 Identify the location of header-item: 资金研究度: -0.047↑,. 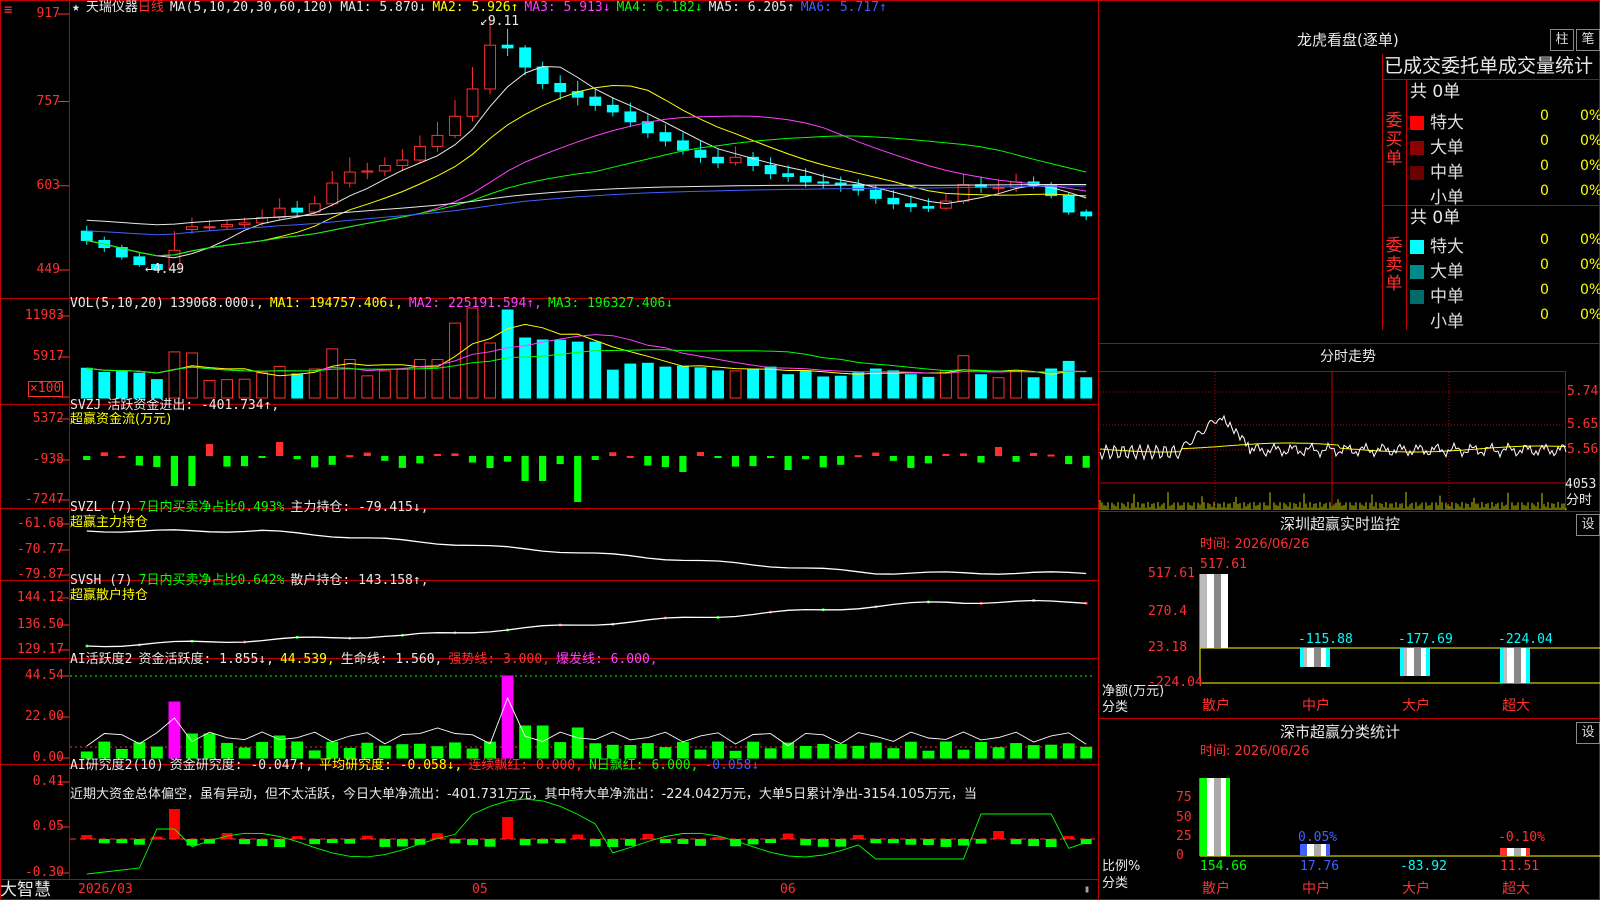
(241, 765).